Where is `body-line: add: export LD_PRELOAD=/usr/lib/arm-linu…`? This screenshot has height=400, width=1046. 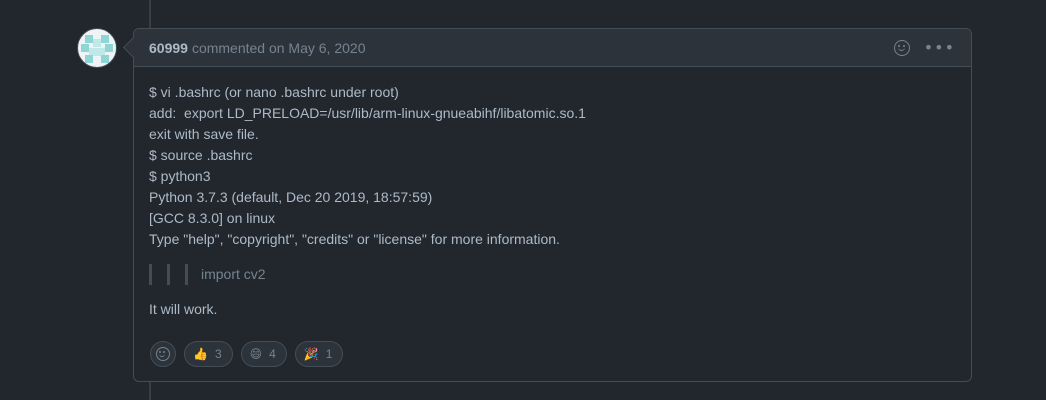 body-line: add: export LD_PRELOAD=/usr/lib/arm-linu… is located at coordinates (367, 113).